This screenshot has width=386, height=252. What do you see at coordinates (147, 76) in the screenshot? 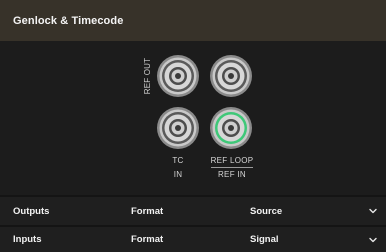
I see `ref-out-label: REF OUT` at bounding box center [147, 76].